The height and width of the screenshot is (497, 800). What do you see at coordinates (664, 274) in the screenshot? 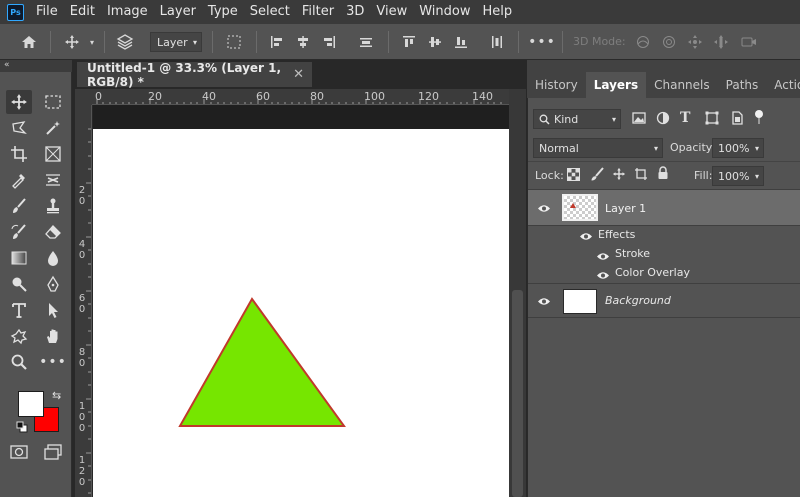
I see `effect-row-color-overlay: Color Overlay` at bounding box center [664, 274].